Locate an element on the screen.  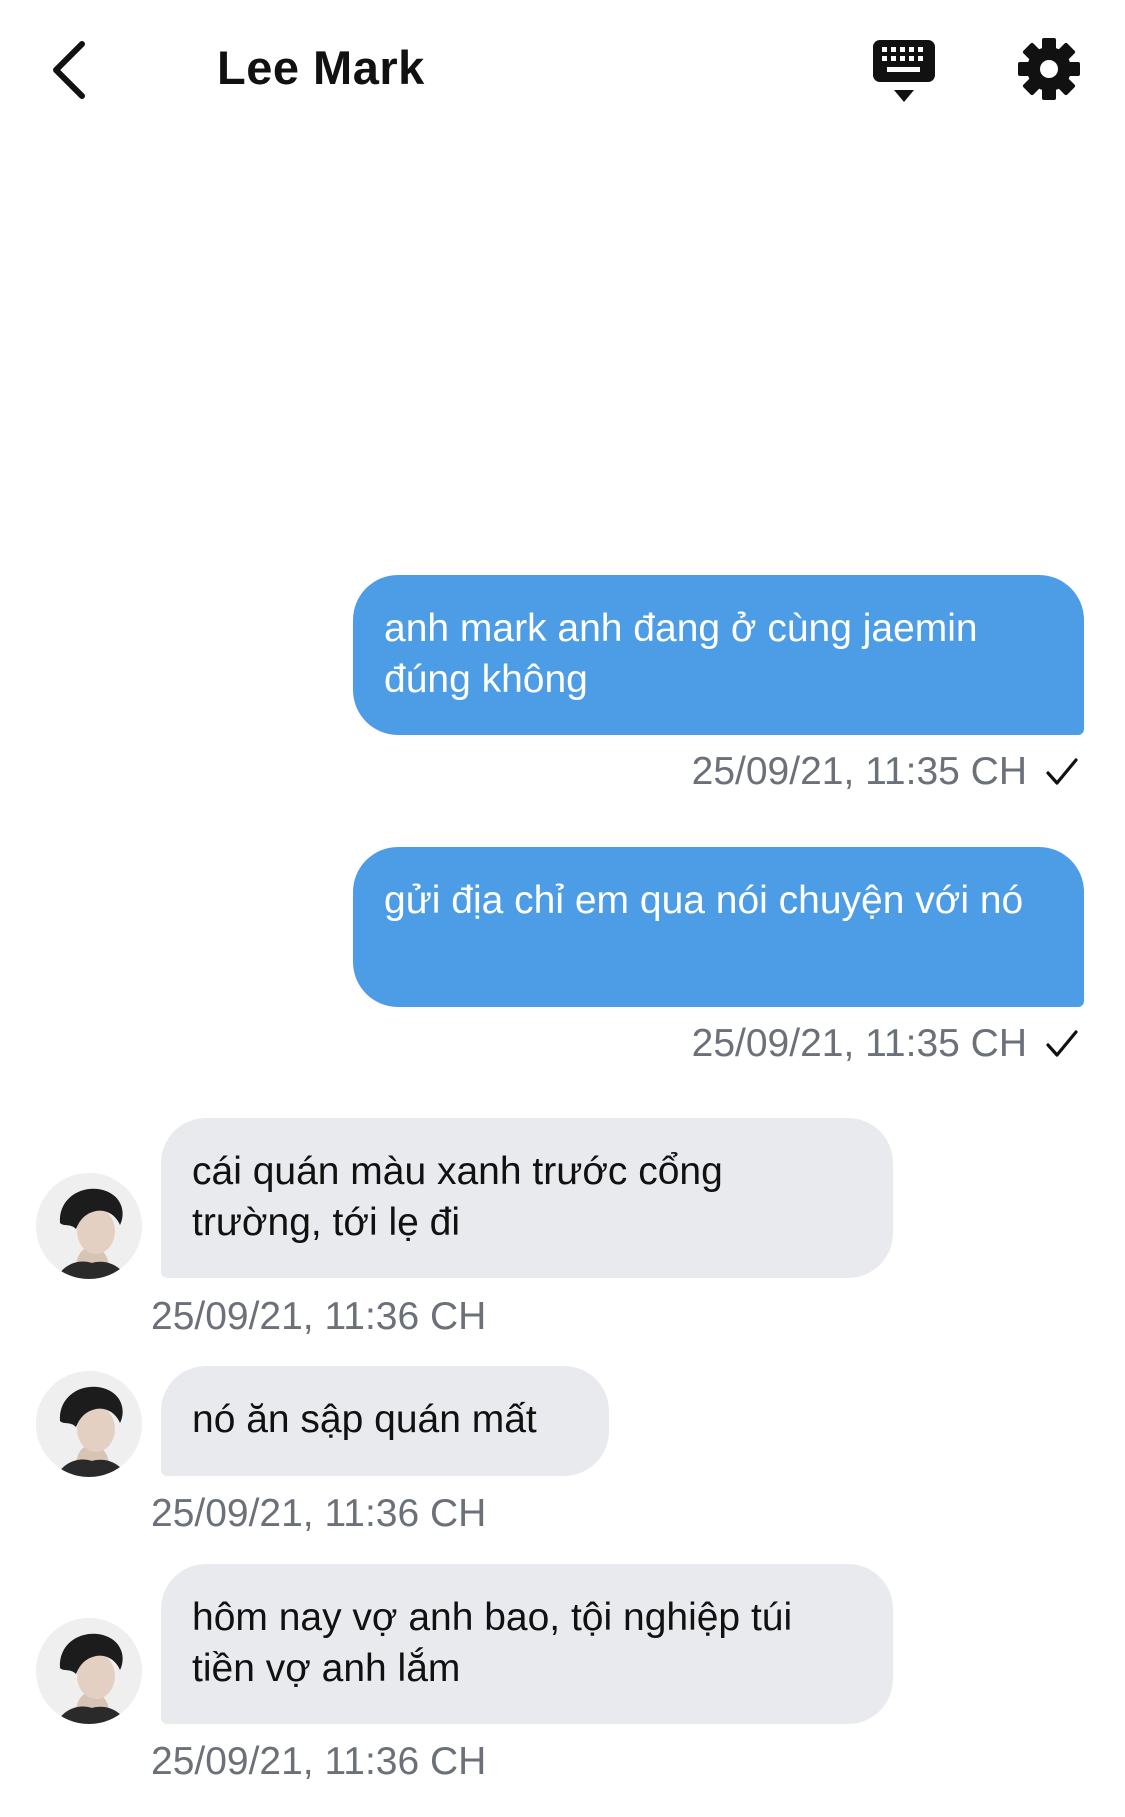
keyboard-button is located at coordinates (904, 71).